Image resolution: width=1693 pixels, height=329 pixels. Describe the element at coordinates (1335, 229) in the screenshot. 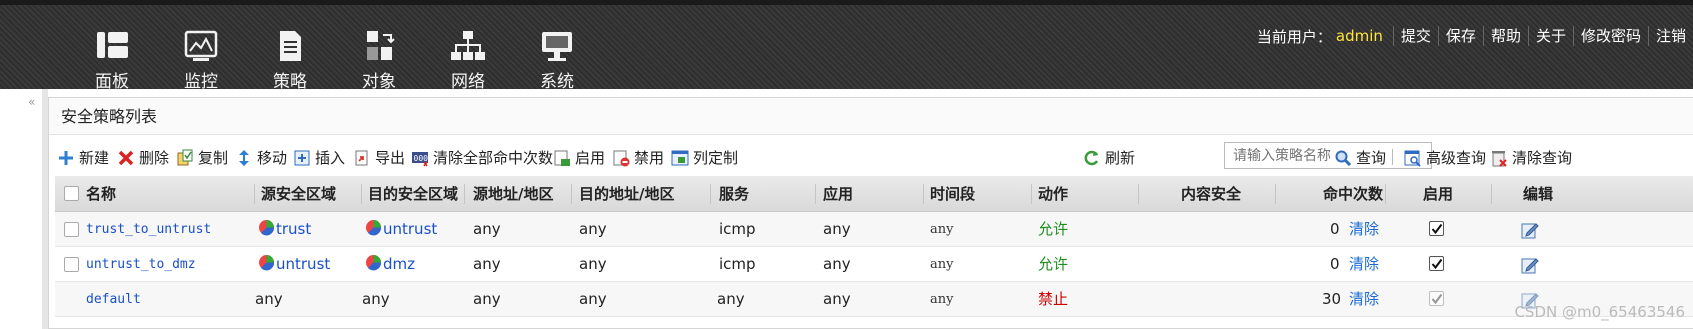

I see `hit-count: 0` at that location.